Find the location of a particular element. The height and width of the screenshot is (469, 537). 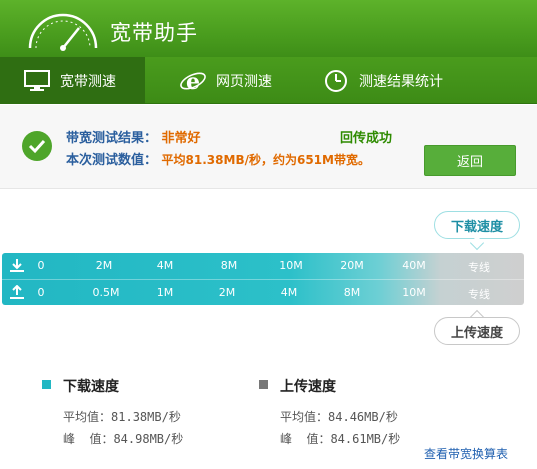

app-header: 宽带助手 is located at coordinates (268, 28).